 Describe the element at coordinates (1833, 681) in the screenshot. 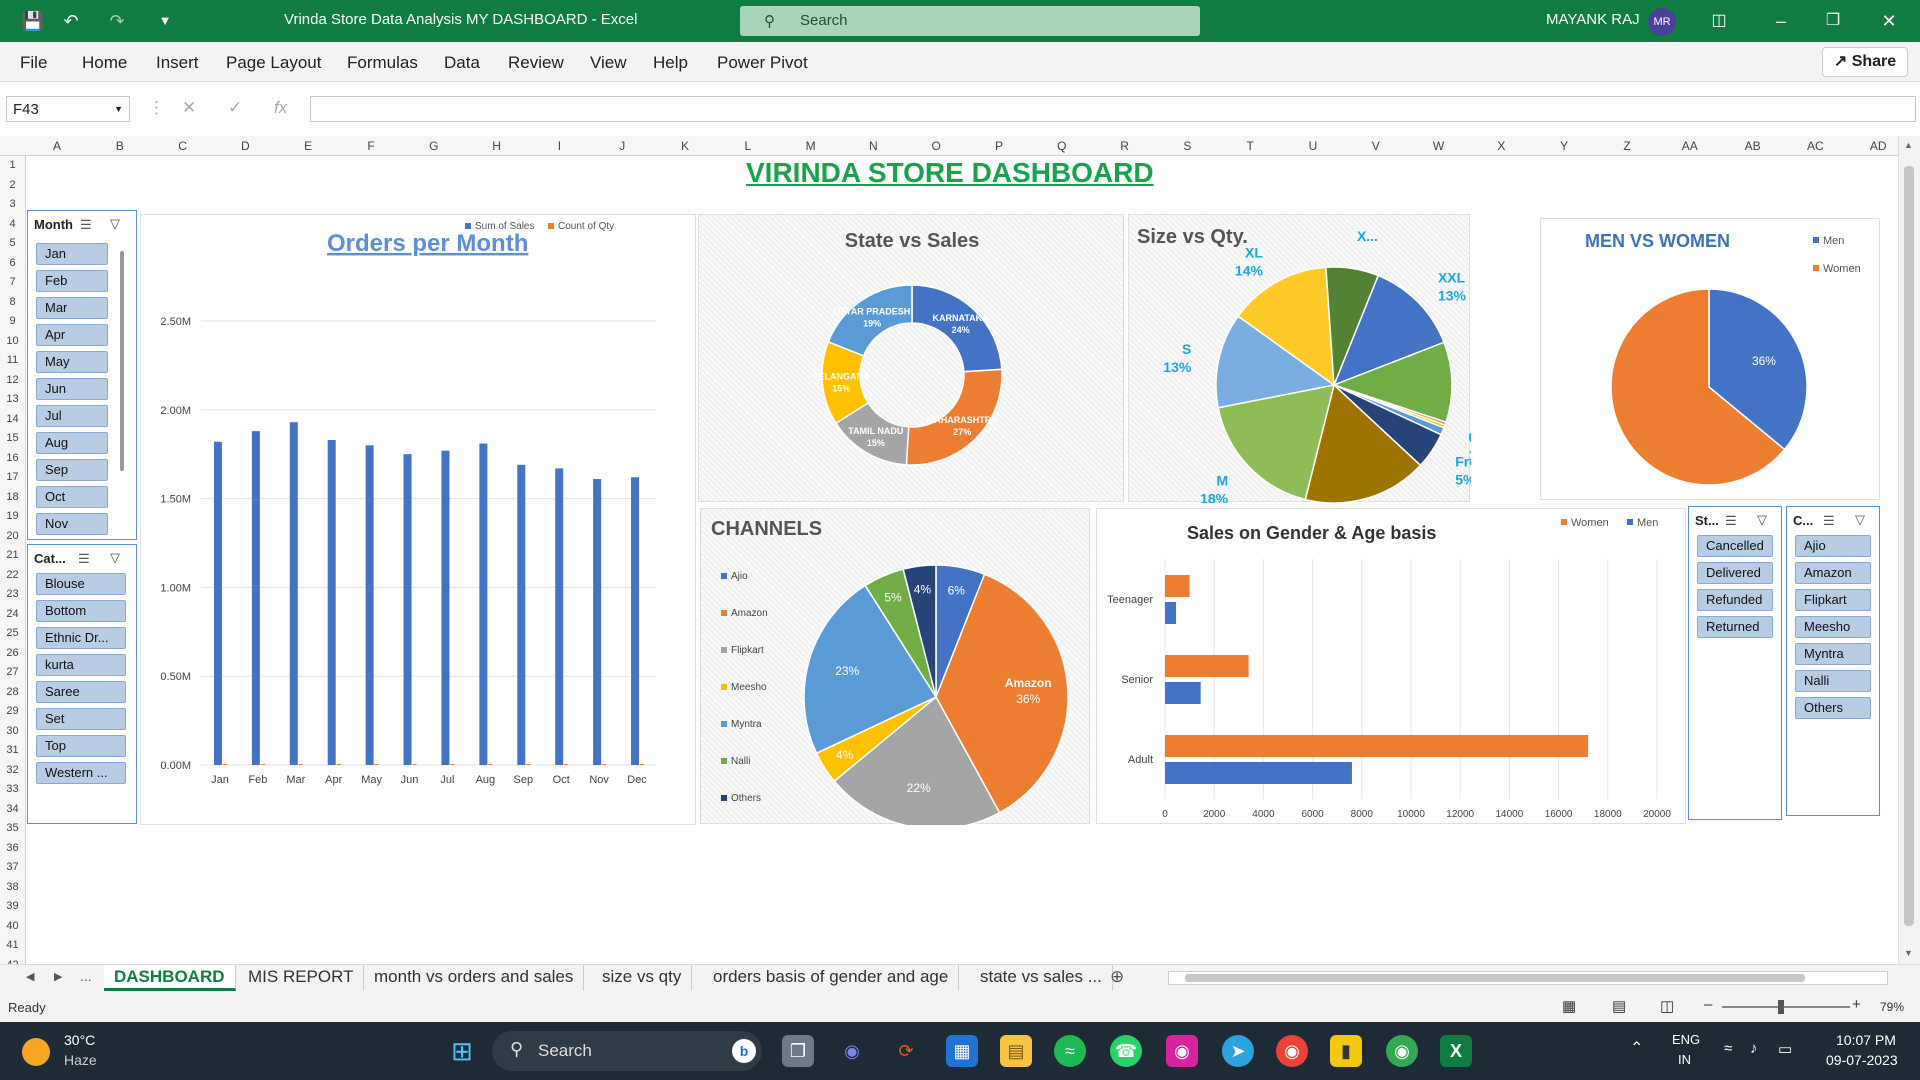

I see `slicer-item: Nalli` at that location.